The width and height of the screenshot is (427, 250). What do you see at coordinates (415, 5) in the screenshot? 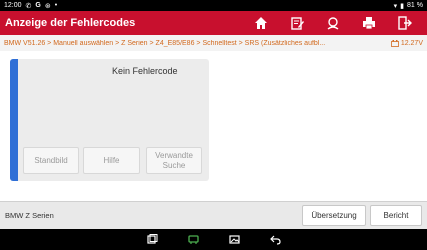
I see `battery-level: 81 %` at bounding box center [415, 5].